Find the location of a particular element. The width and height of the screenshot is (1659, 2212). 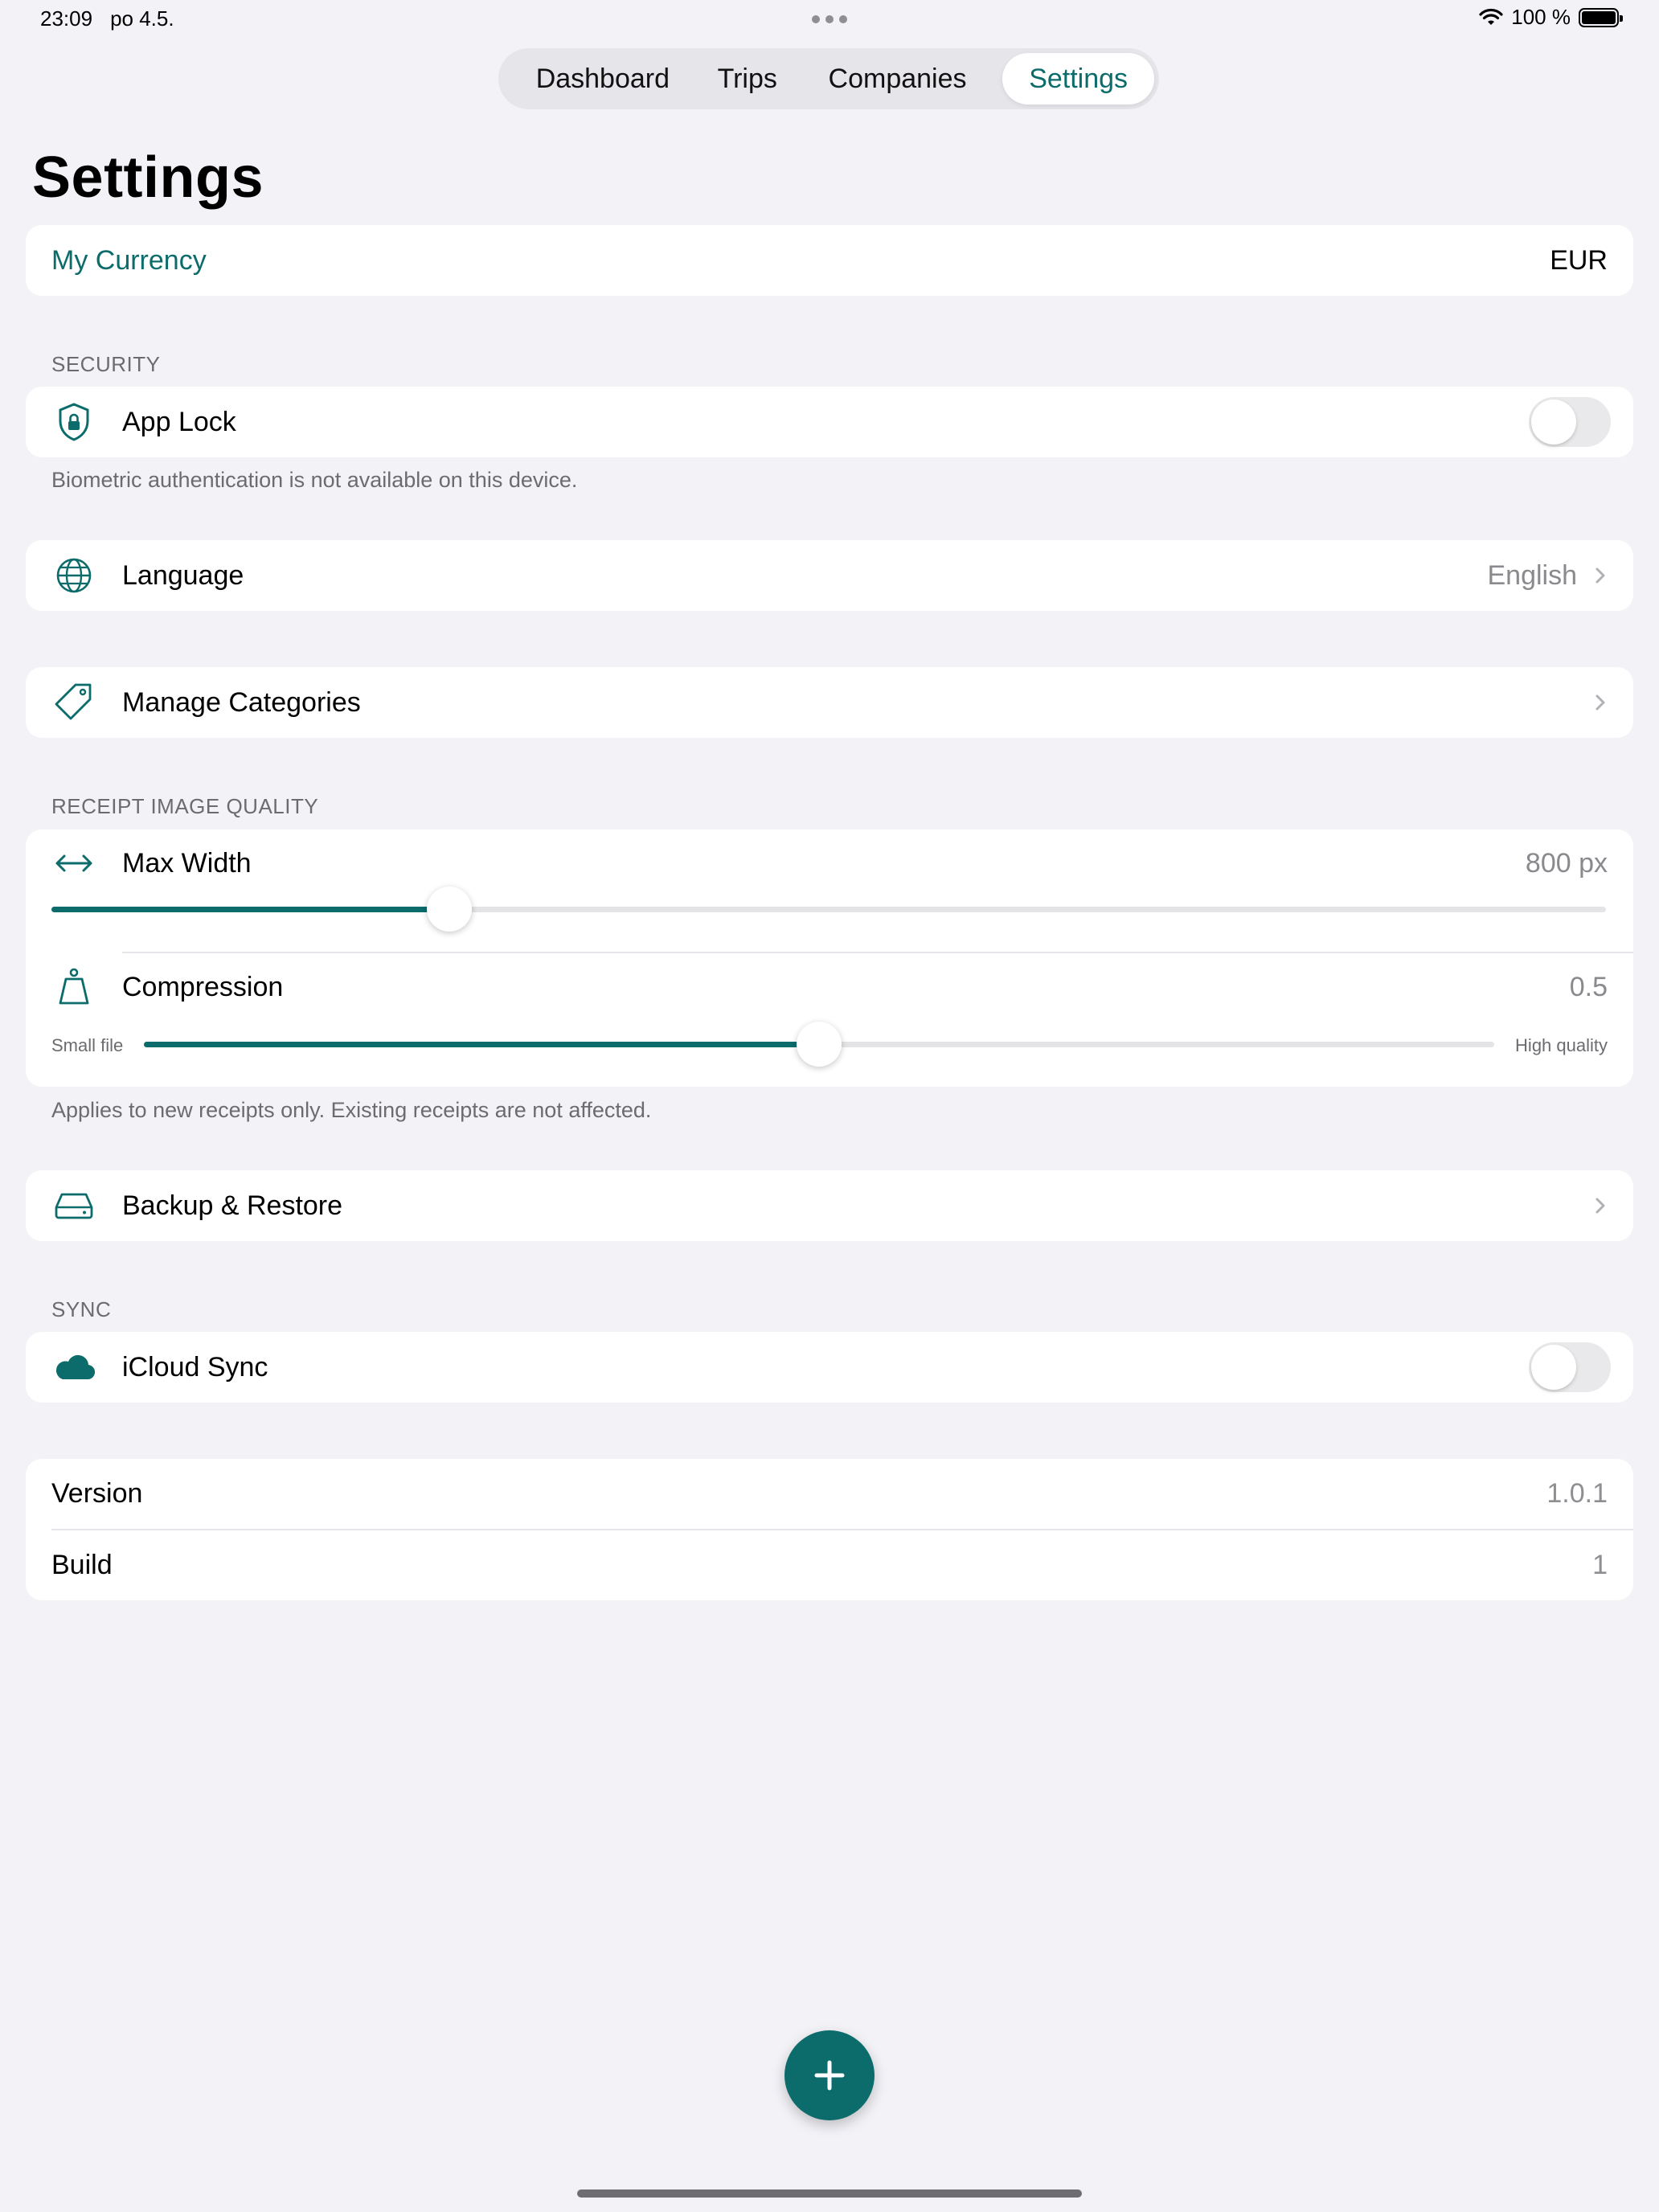

build-value: 1 is located at coordinates (1600, 1565).